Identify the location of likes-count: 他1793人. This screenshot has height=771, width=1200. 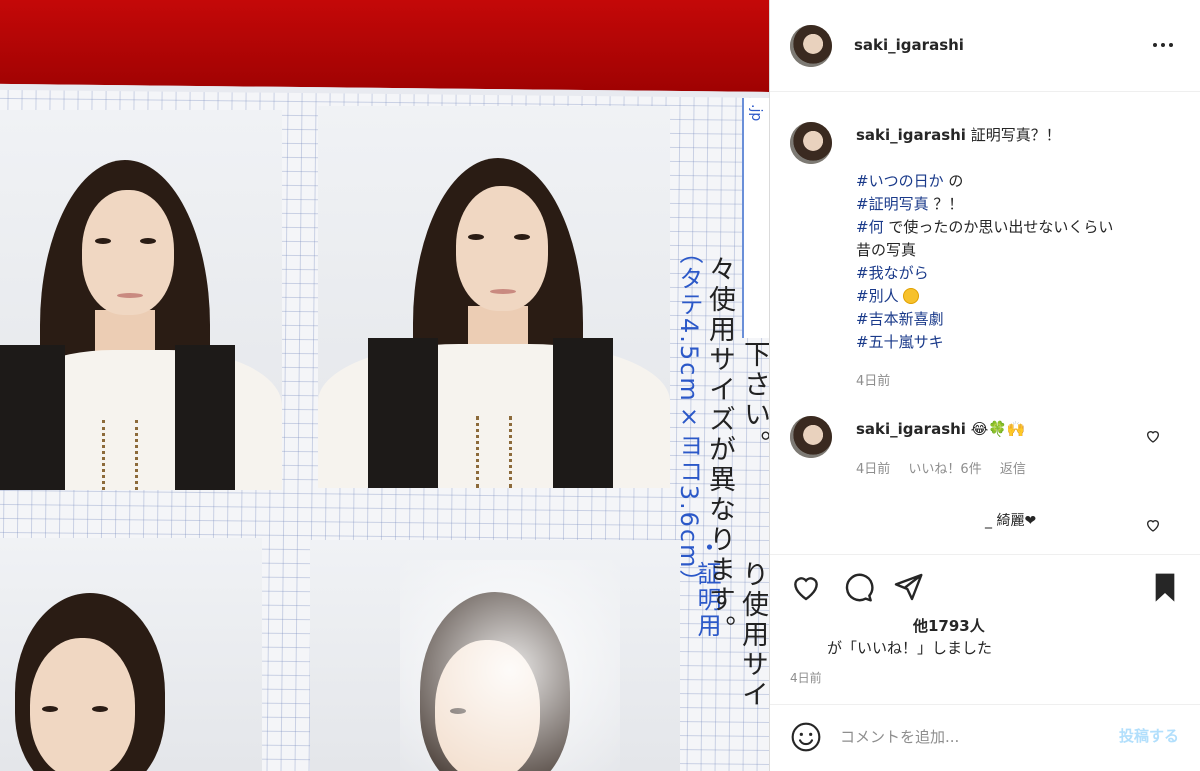
(949, 625).